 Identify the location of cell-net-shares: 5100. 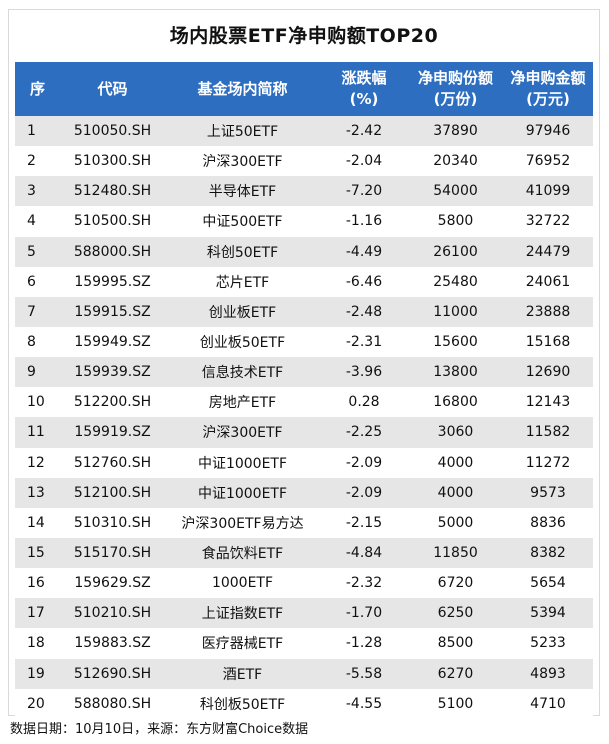
(455, 703).